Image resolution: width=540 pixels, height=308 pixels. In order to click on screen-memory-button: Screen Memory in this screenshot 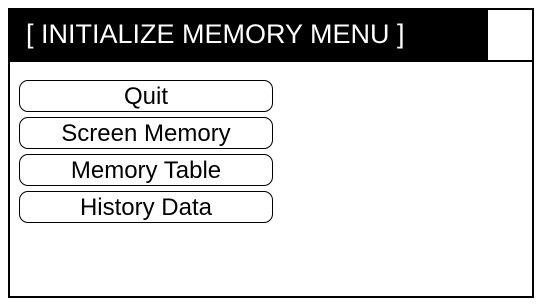, I will do `click(146, 133)`.